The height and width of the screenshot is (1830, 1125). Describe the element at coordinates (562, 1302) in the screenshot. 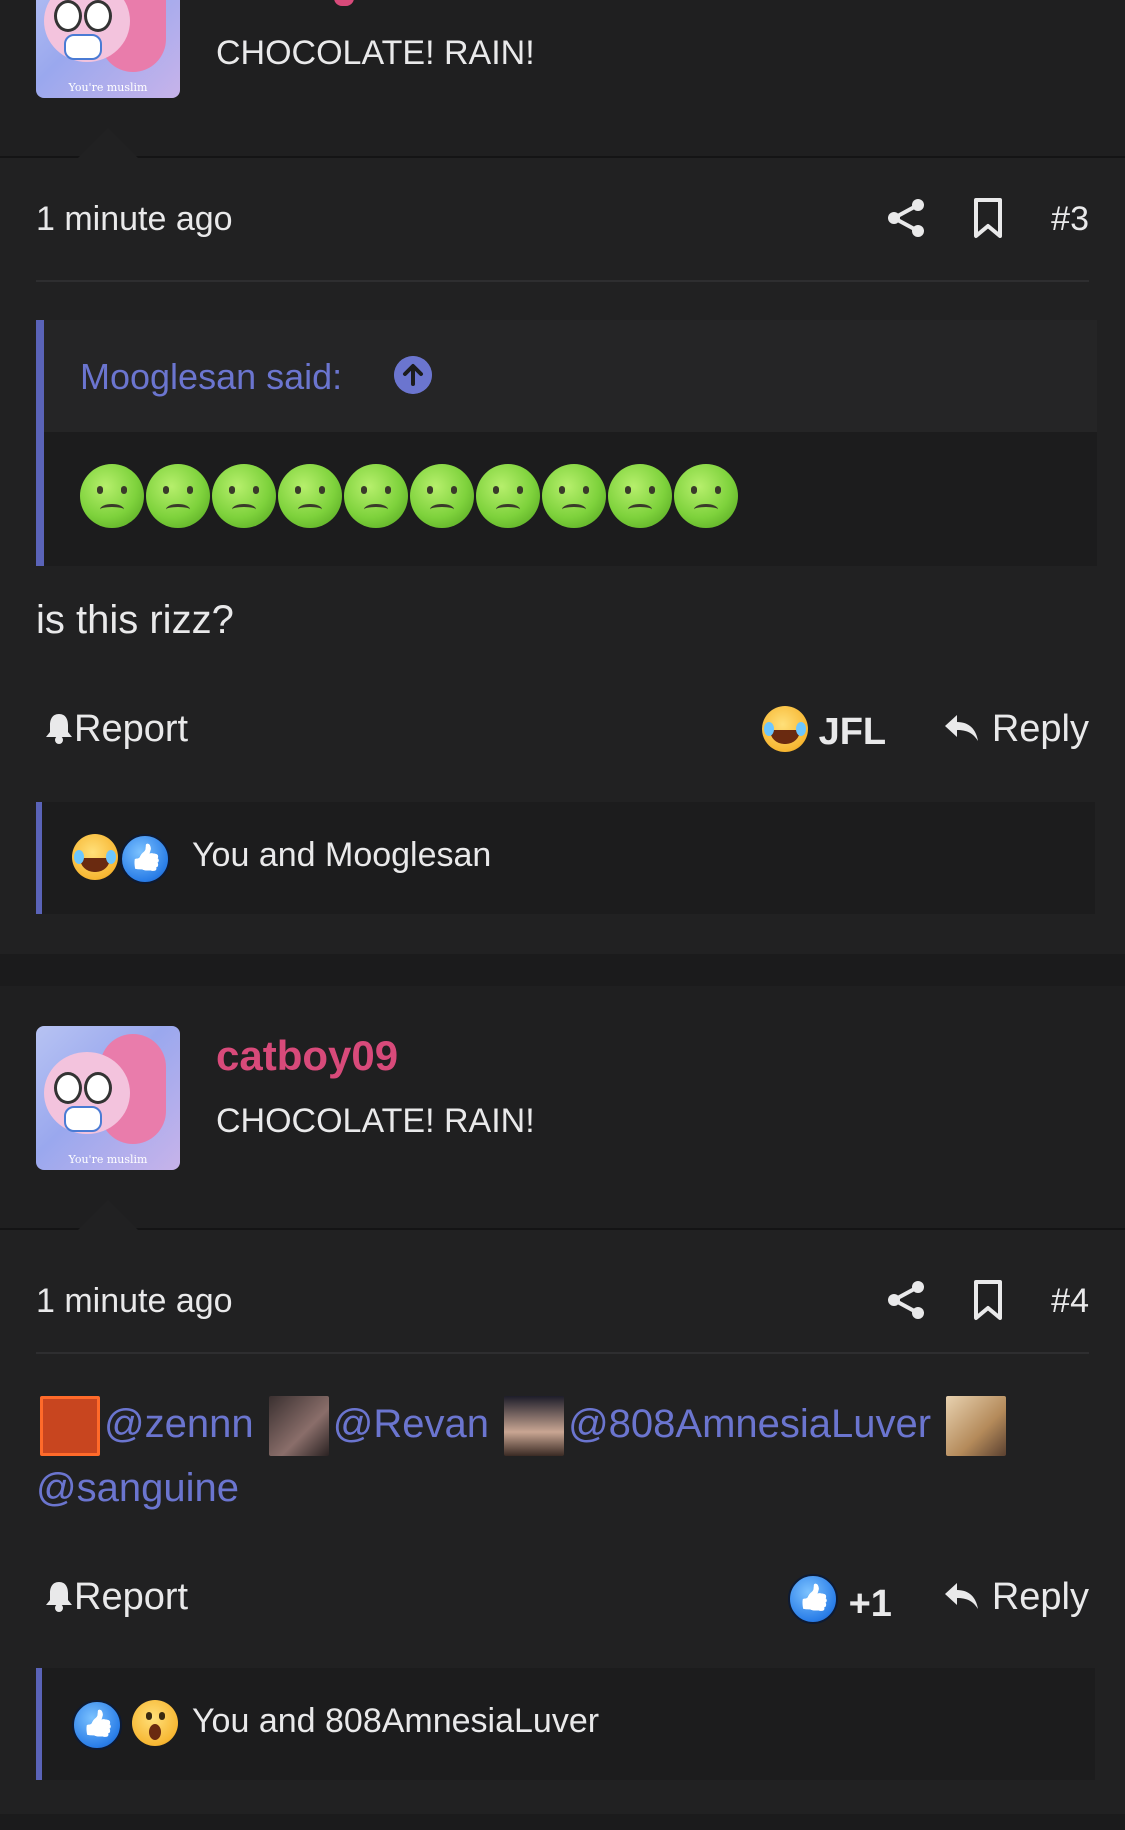

I see `post-meta: 1 minute ago #4` at that location.